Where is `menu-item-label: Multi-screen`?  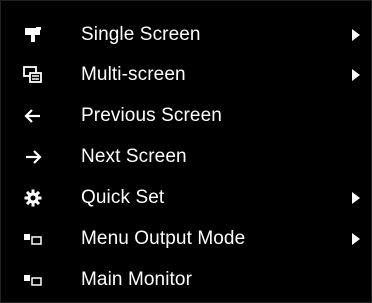
menu-item-label: Multi-screen is located at coordinates (133, 74).